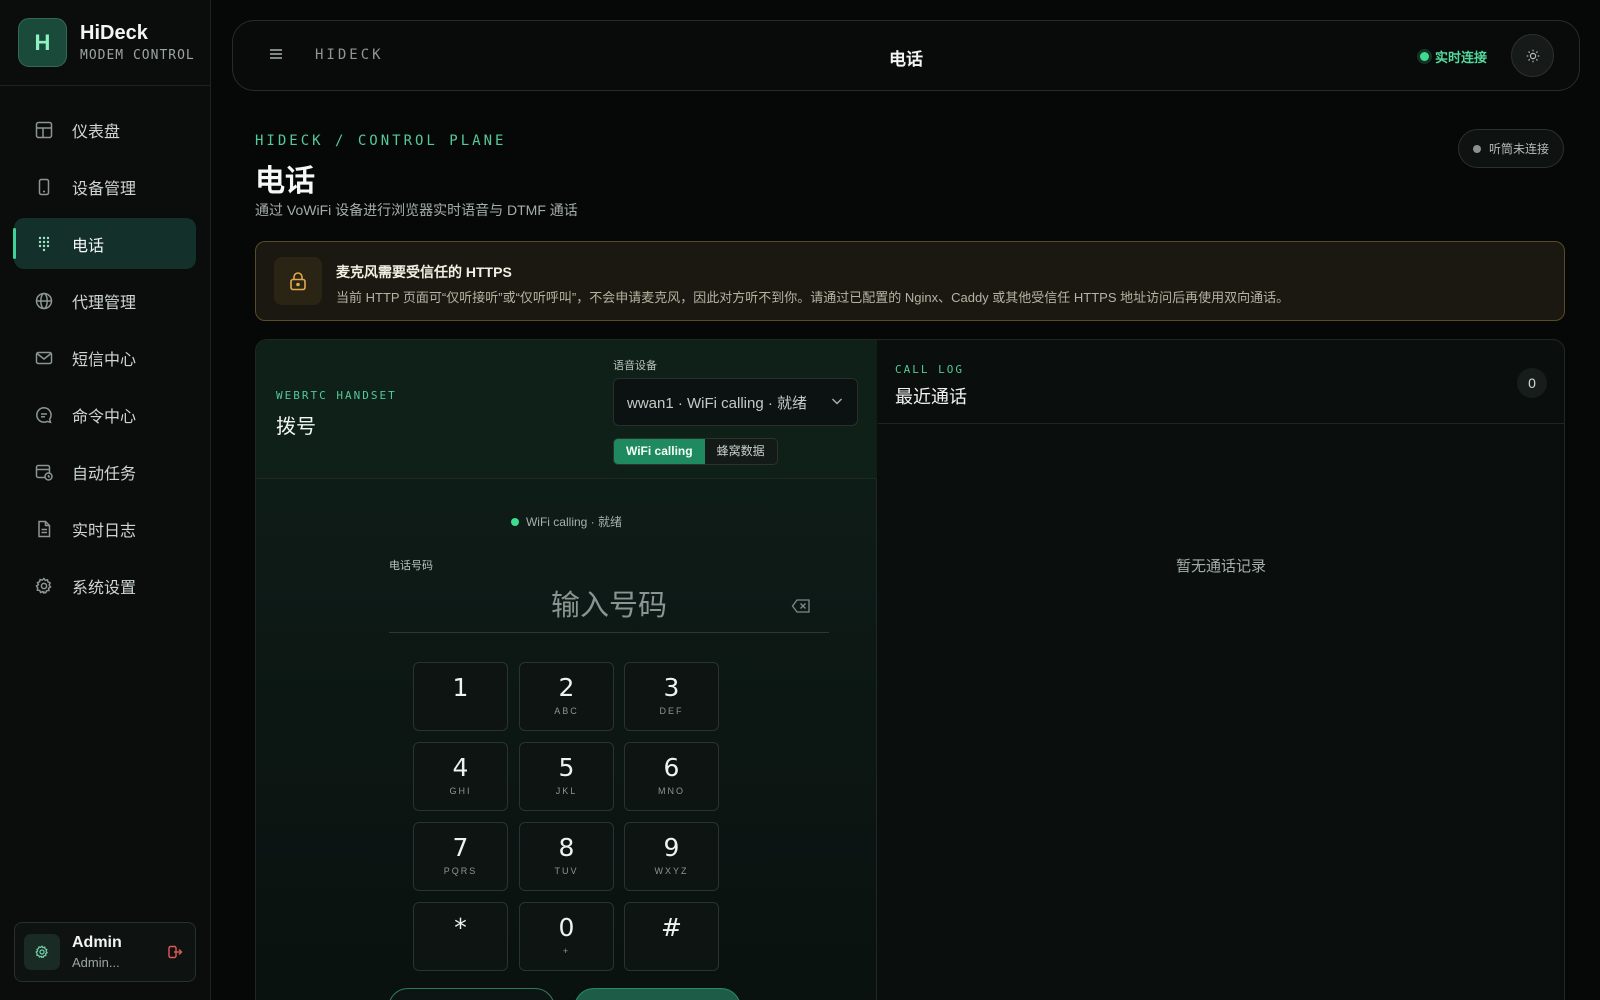 Image resolution: width=1600 pixels, height=1000 pixels. I want to click on device-icon, so click(44, 187).